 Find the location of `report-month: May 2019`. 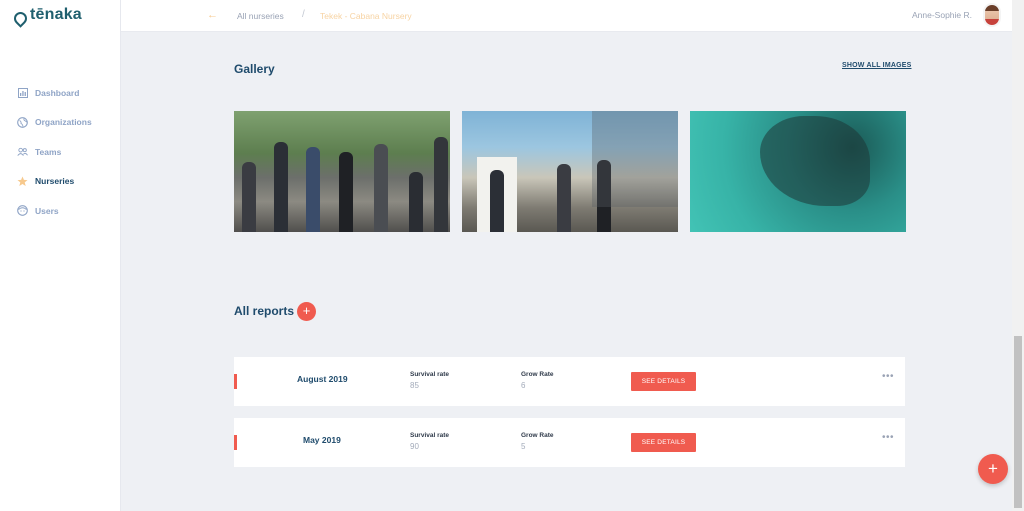

report-month: May 2019 is located at coordinates (322, 440).